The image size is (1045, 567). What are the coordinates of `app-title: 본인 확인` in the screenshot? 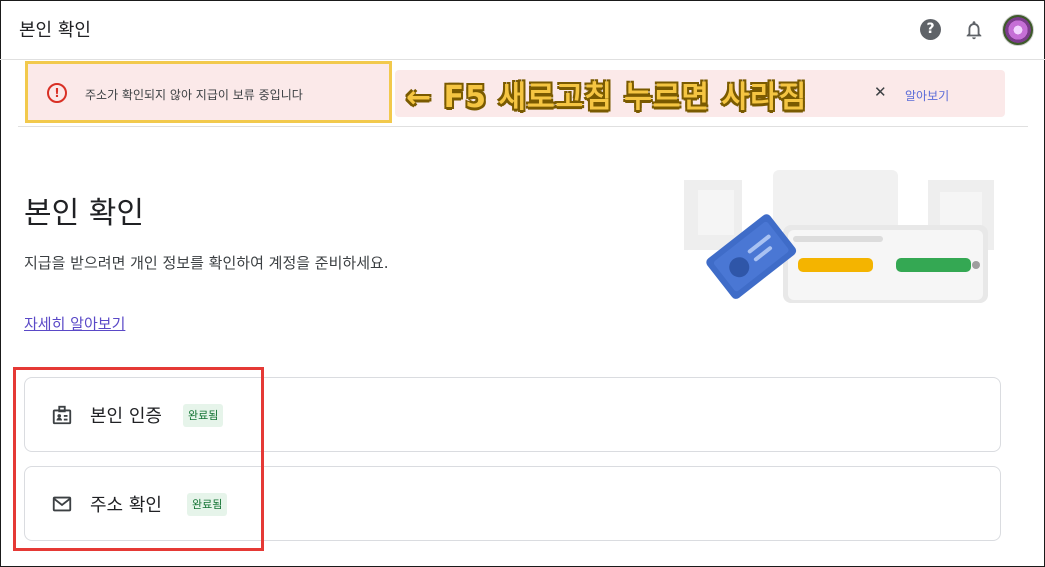 It's located at (55, 30).